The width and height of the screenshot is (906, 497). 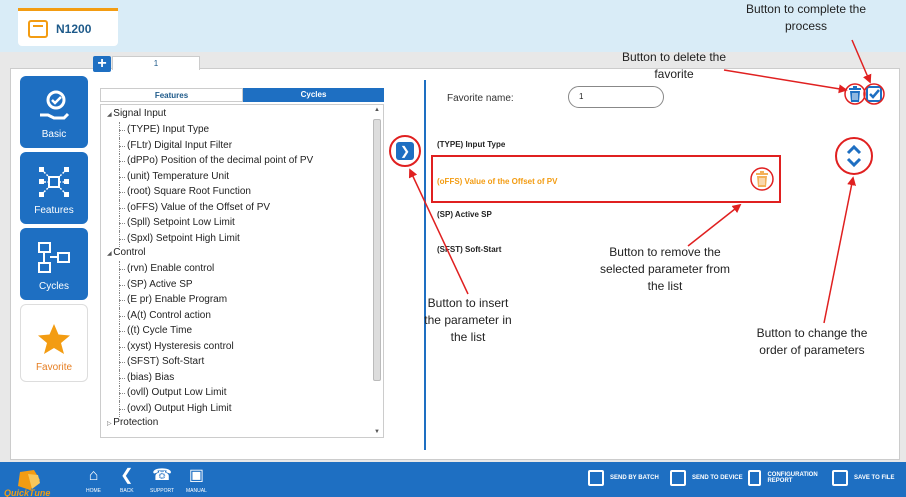 What do you see at coordinates (840, 478) in the screenshot?
I see `save-icon` at bounding box center [840, 478].